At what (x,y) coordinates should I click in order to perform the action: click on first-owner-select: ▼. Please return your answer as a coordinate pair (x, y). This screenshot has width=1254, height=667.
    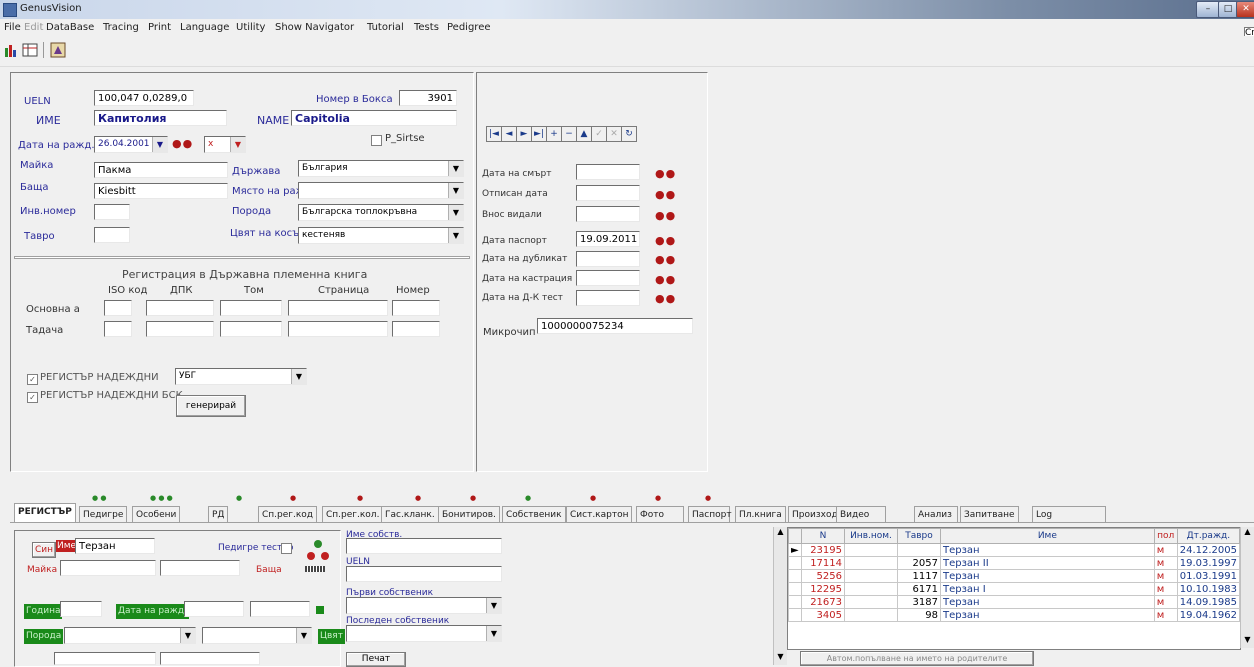
    Looking at the image, I should click on (424, 605).